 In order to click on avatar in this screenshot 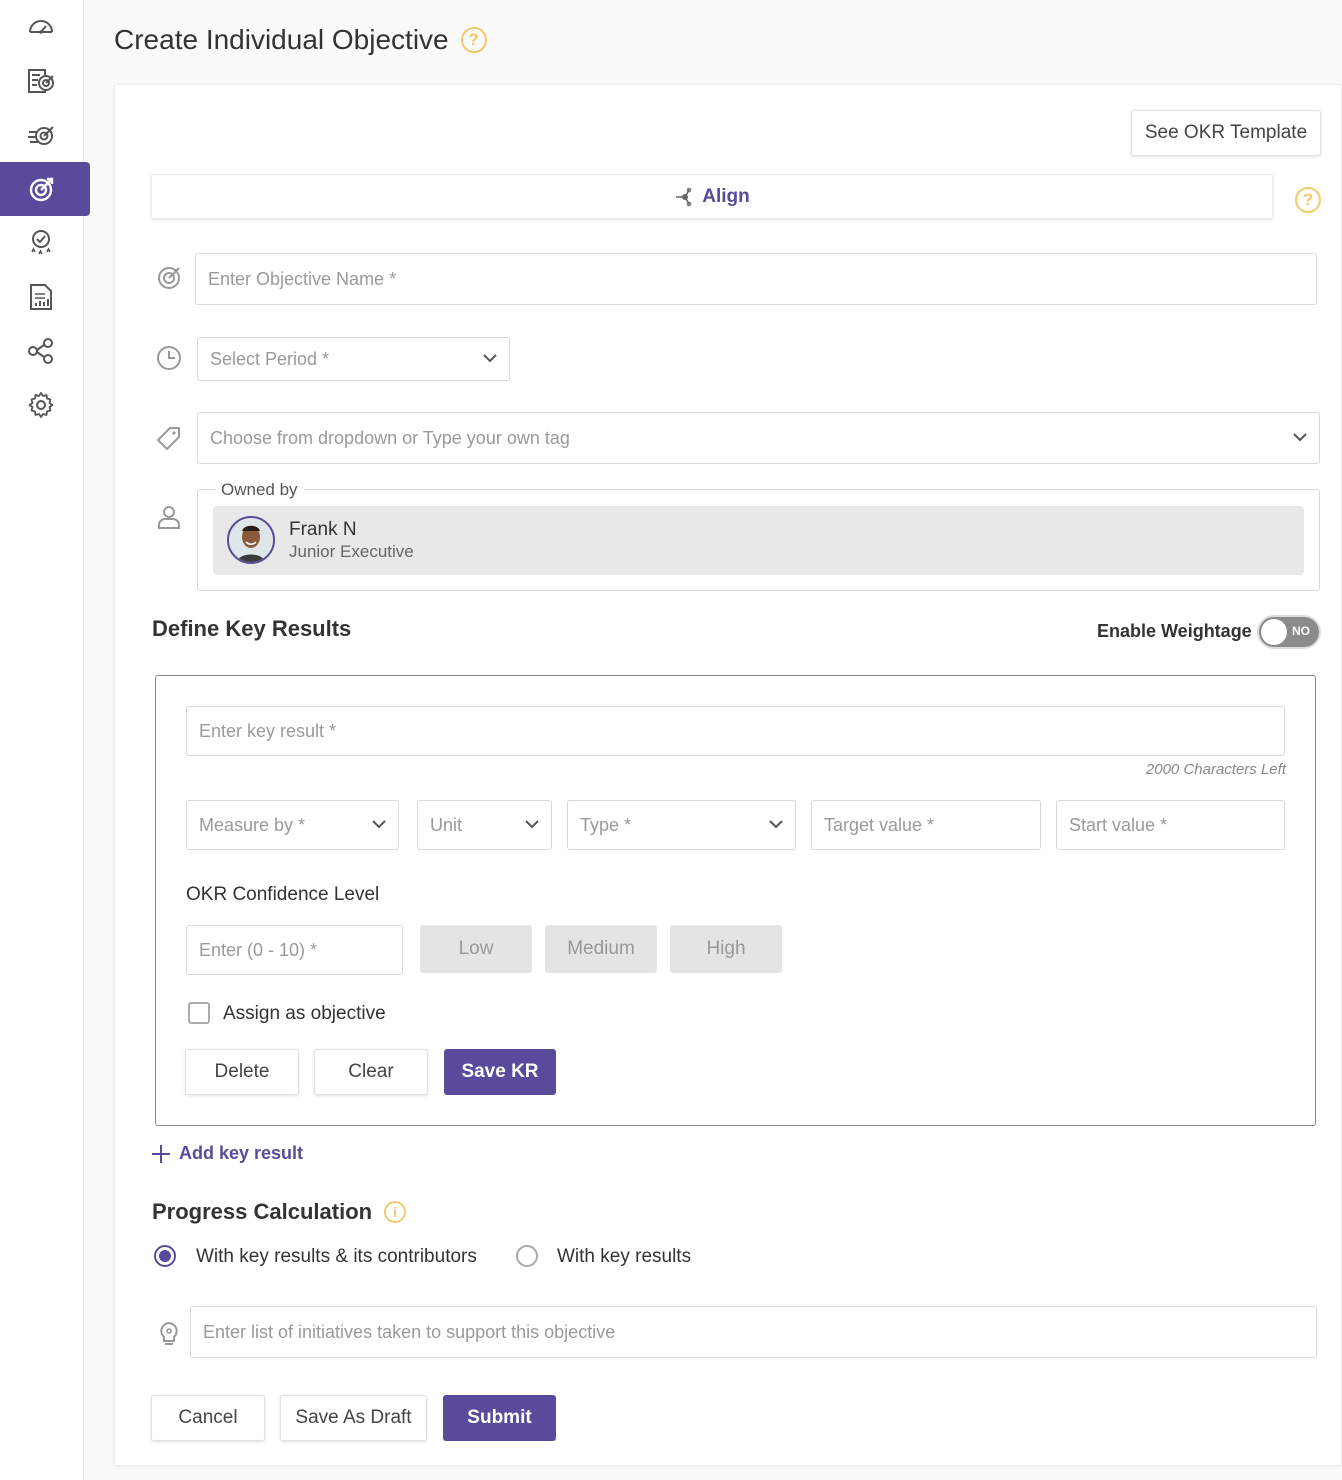, I will do `click(251, 540)`.